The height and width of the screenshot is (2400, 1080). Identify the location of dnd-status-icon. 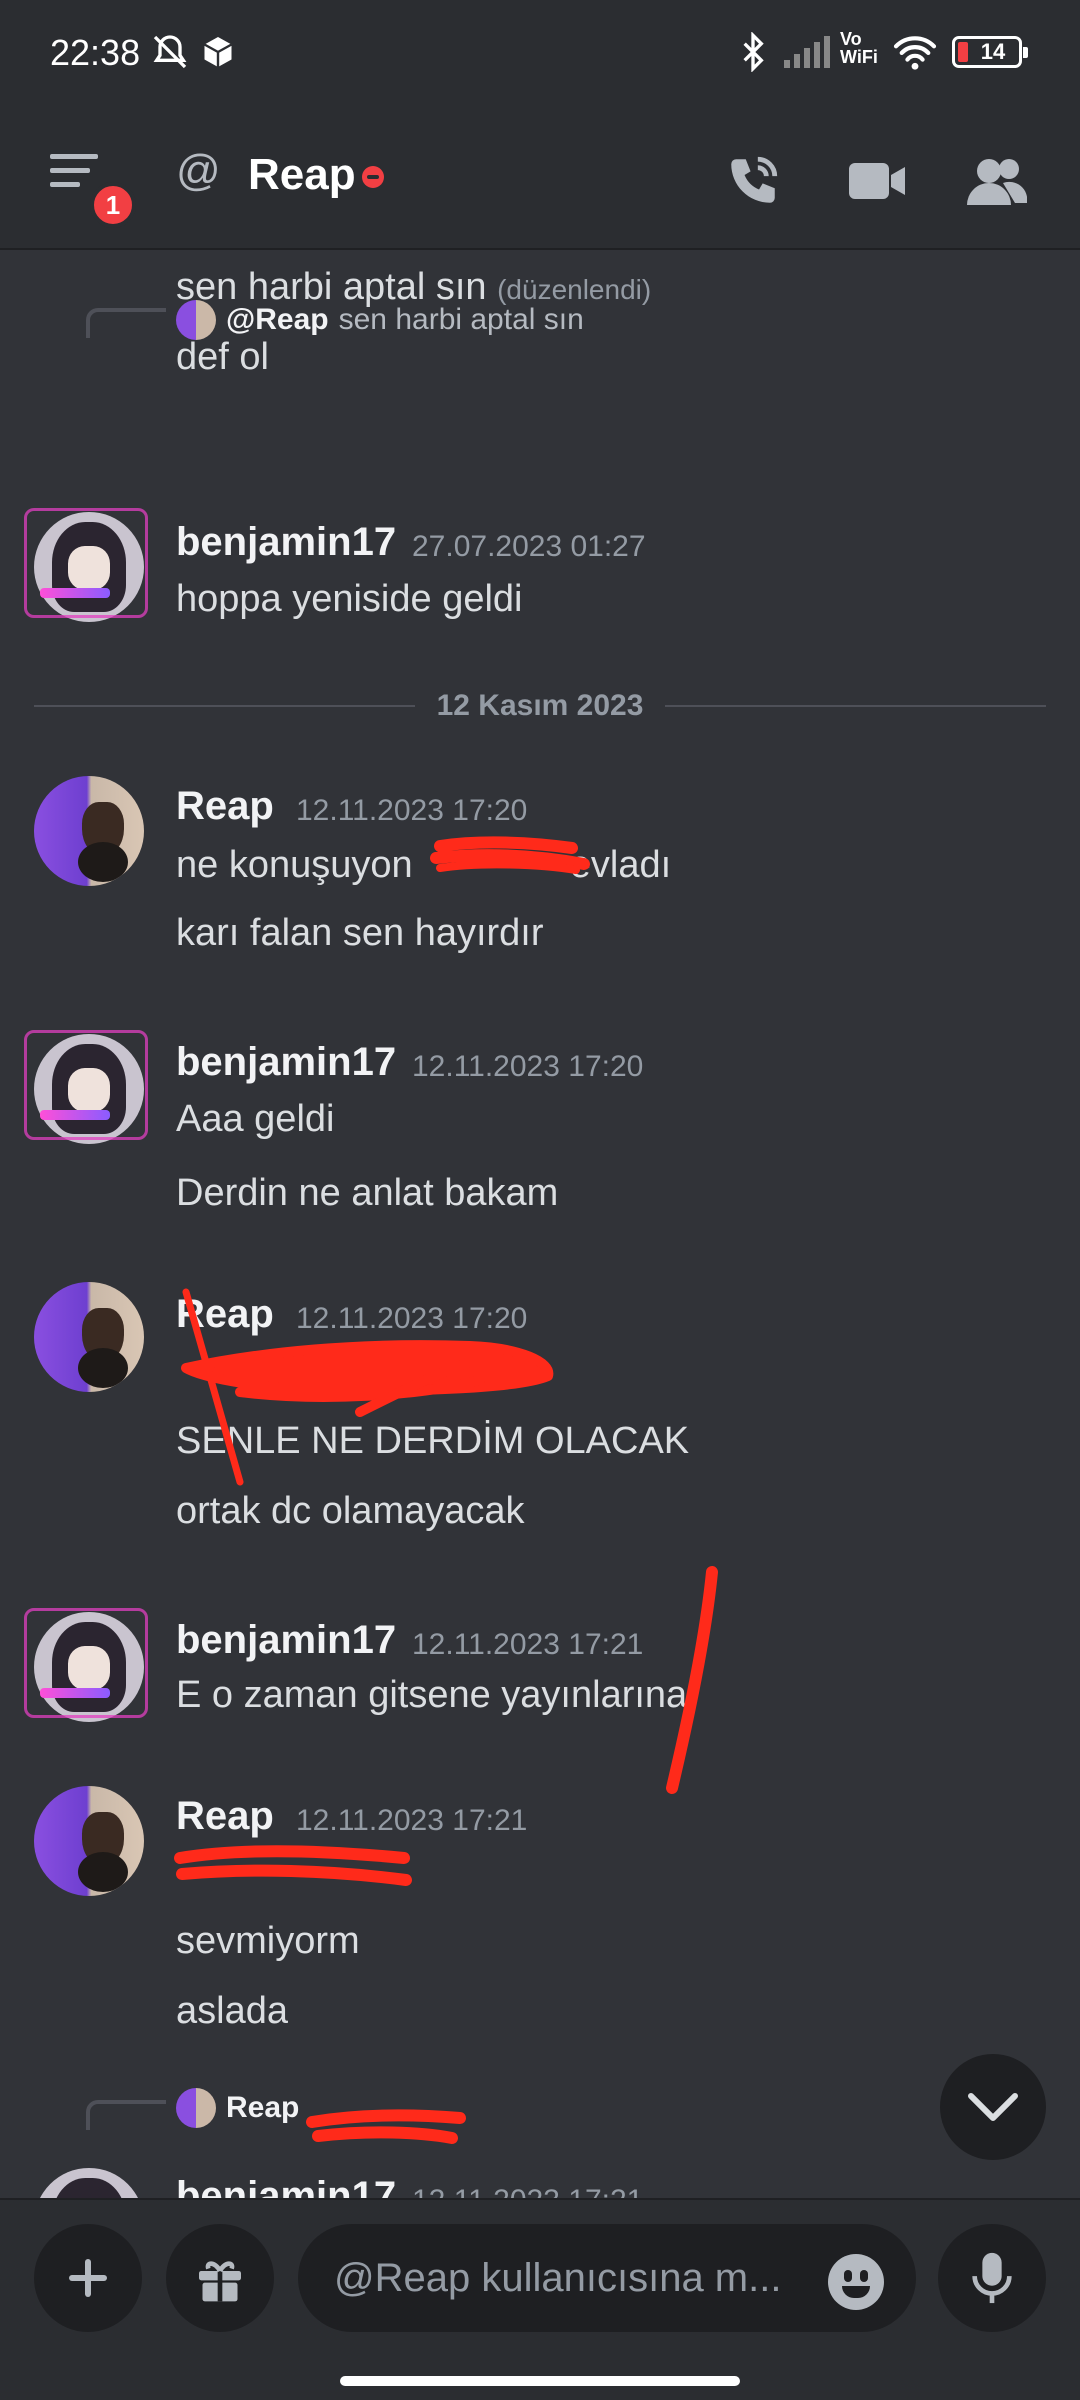
(373, 177).